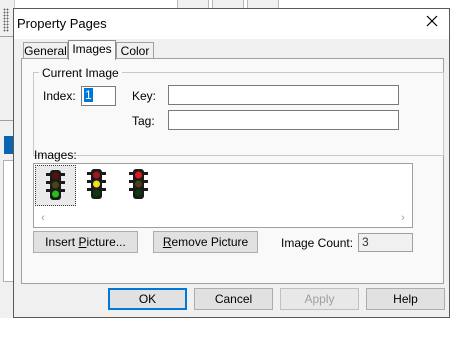 This screenshot has width=474, height=345. What do you see at coordinates (43, 218) in the screenshot?
I see `scroll-left-arrow-icon: ‹` at bounding box center [43, 218].